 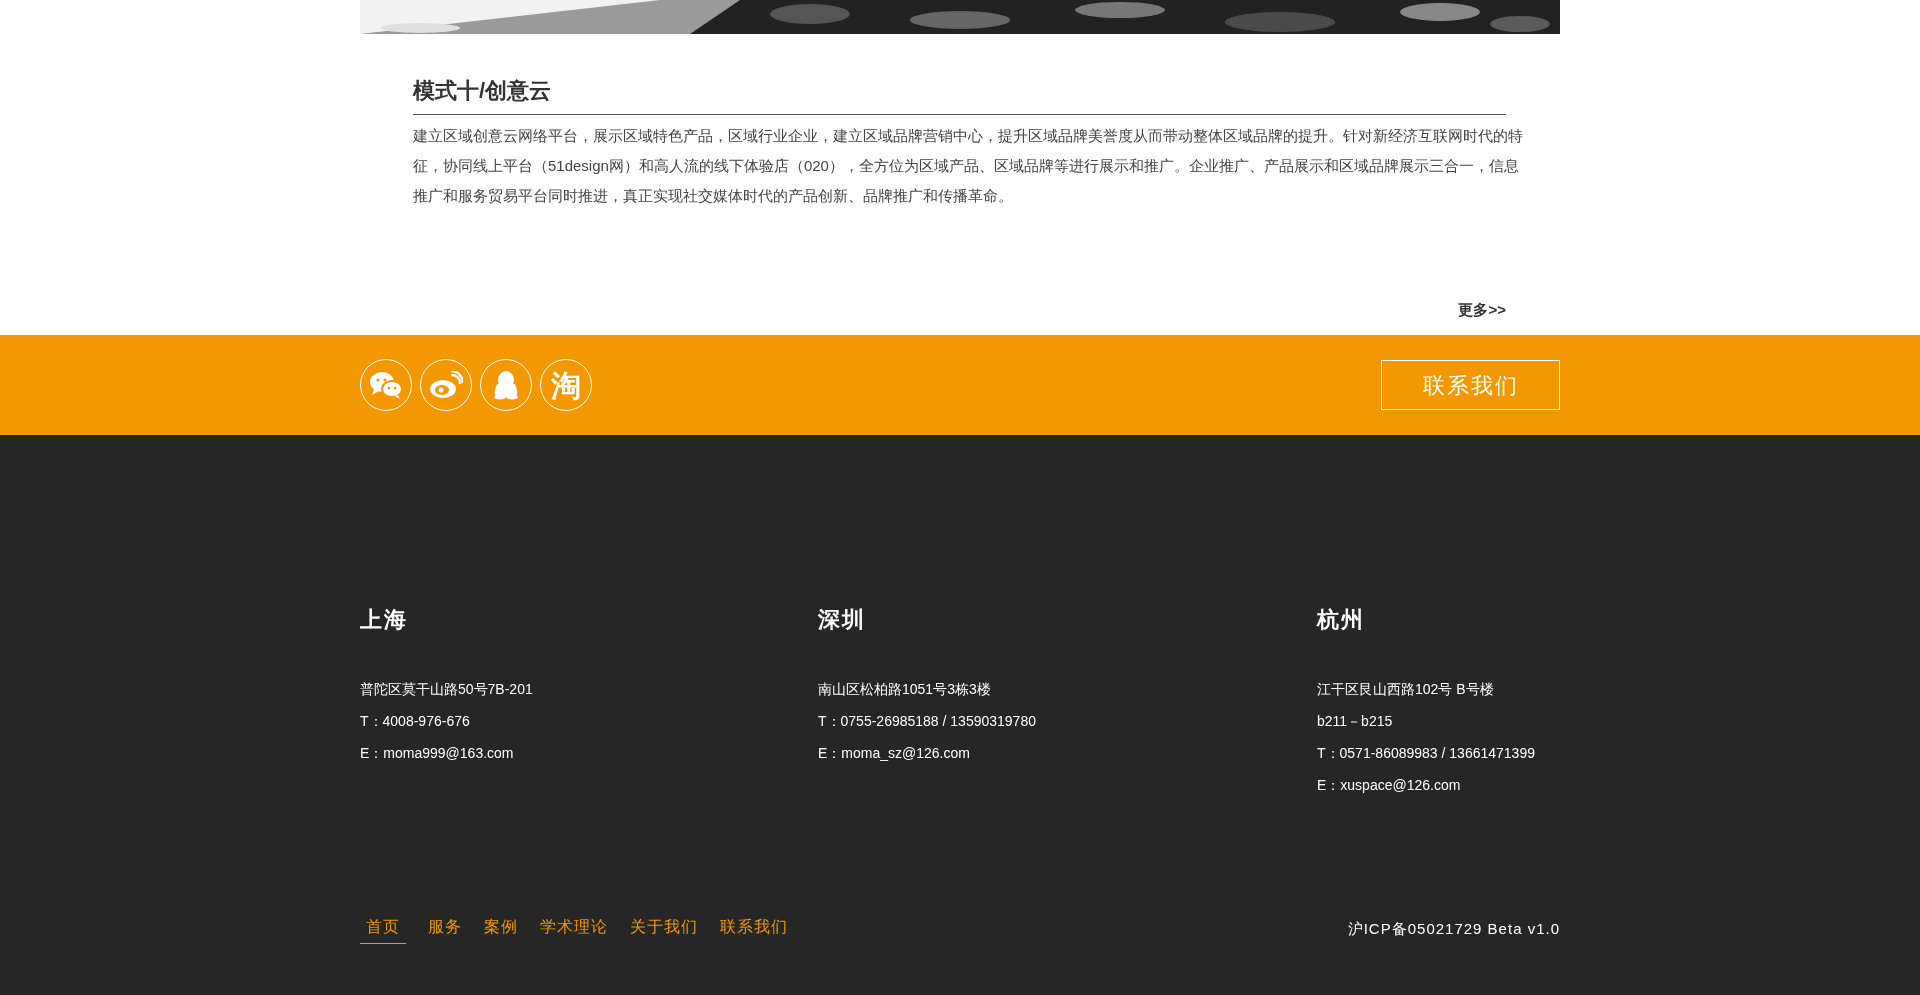 What do you see at coordinates (1406, 689) in the screenshot?
I see `address-line: 江干区艮山西路102号 B号楼` at bounding box center [1406, 689].